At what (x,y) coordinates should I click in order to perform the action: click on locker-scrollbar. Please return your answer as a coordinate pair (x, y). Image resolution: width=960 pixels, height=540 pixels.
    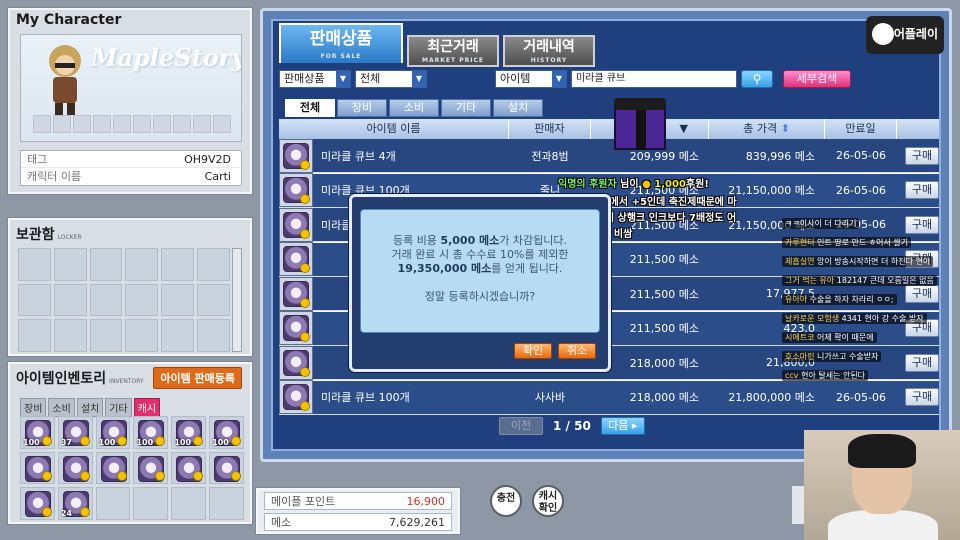
    Looking at the image, I should click on (237, 300).